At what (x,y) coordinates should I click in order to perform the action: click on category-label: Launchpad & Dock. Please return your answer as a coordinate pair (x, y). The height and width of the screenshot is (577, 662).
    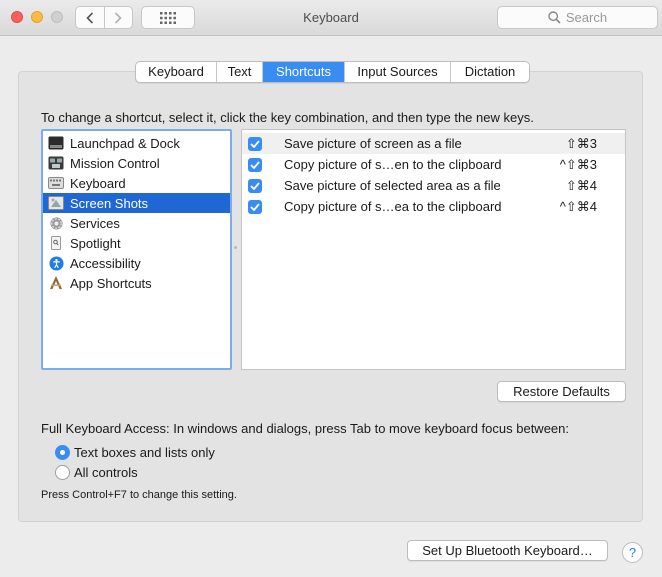
    Looking at the image, I should click on (125, 143).